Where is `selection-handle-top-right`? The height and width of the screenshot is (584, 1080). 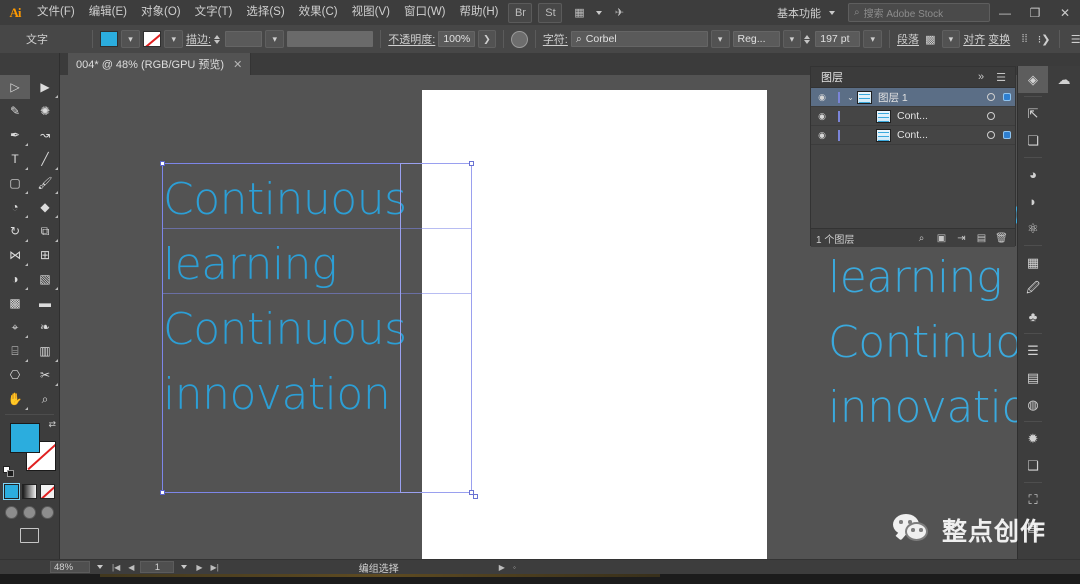 selection-handle-top-right is located at coordinates (471, 163).